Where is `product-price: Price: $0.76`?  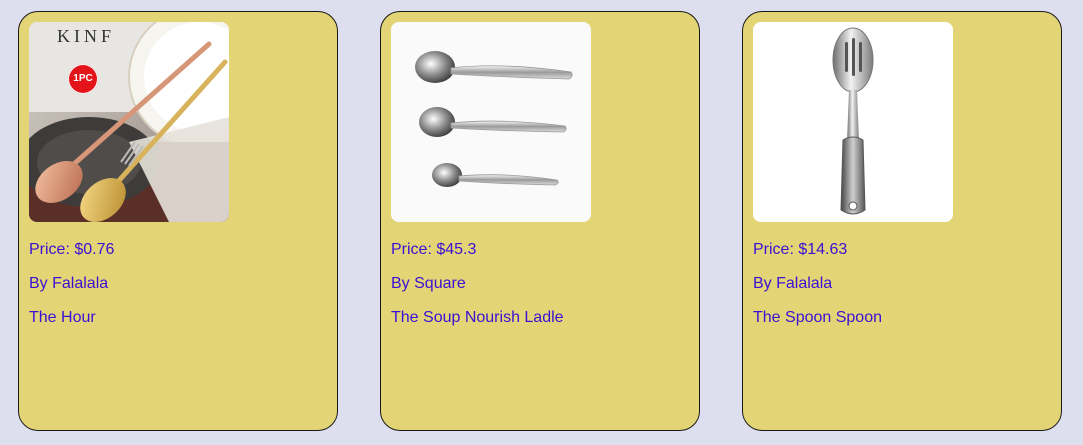
product-price: Price: $0.76 is located at coordinates (72, 249).